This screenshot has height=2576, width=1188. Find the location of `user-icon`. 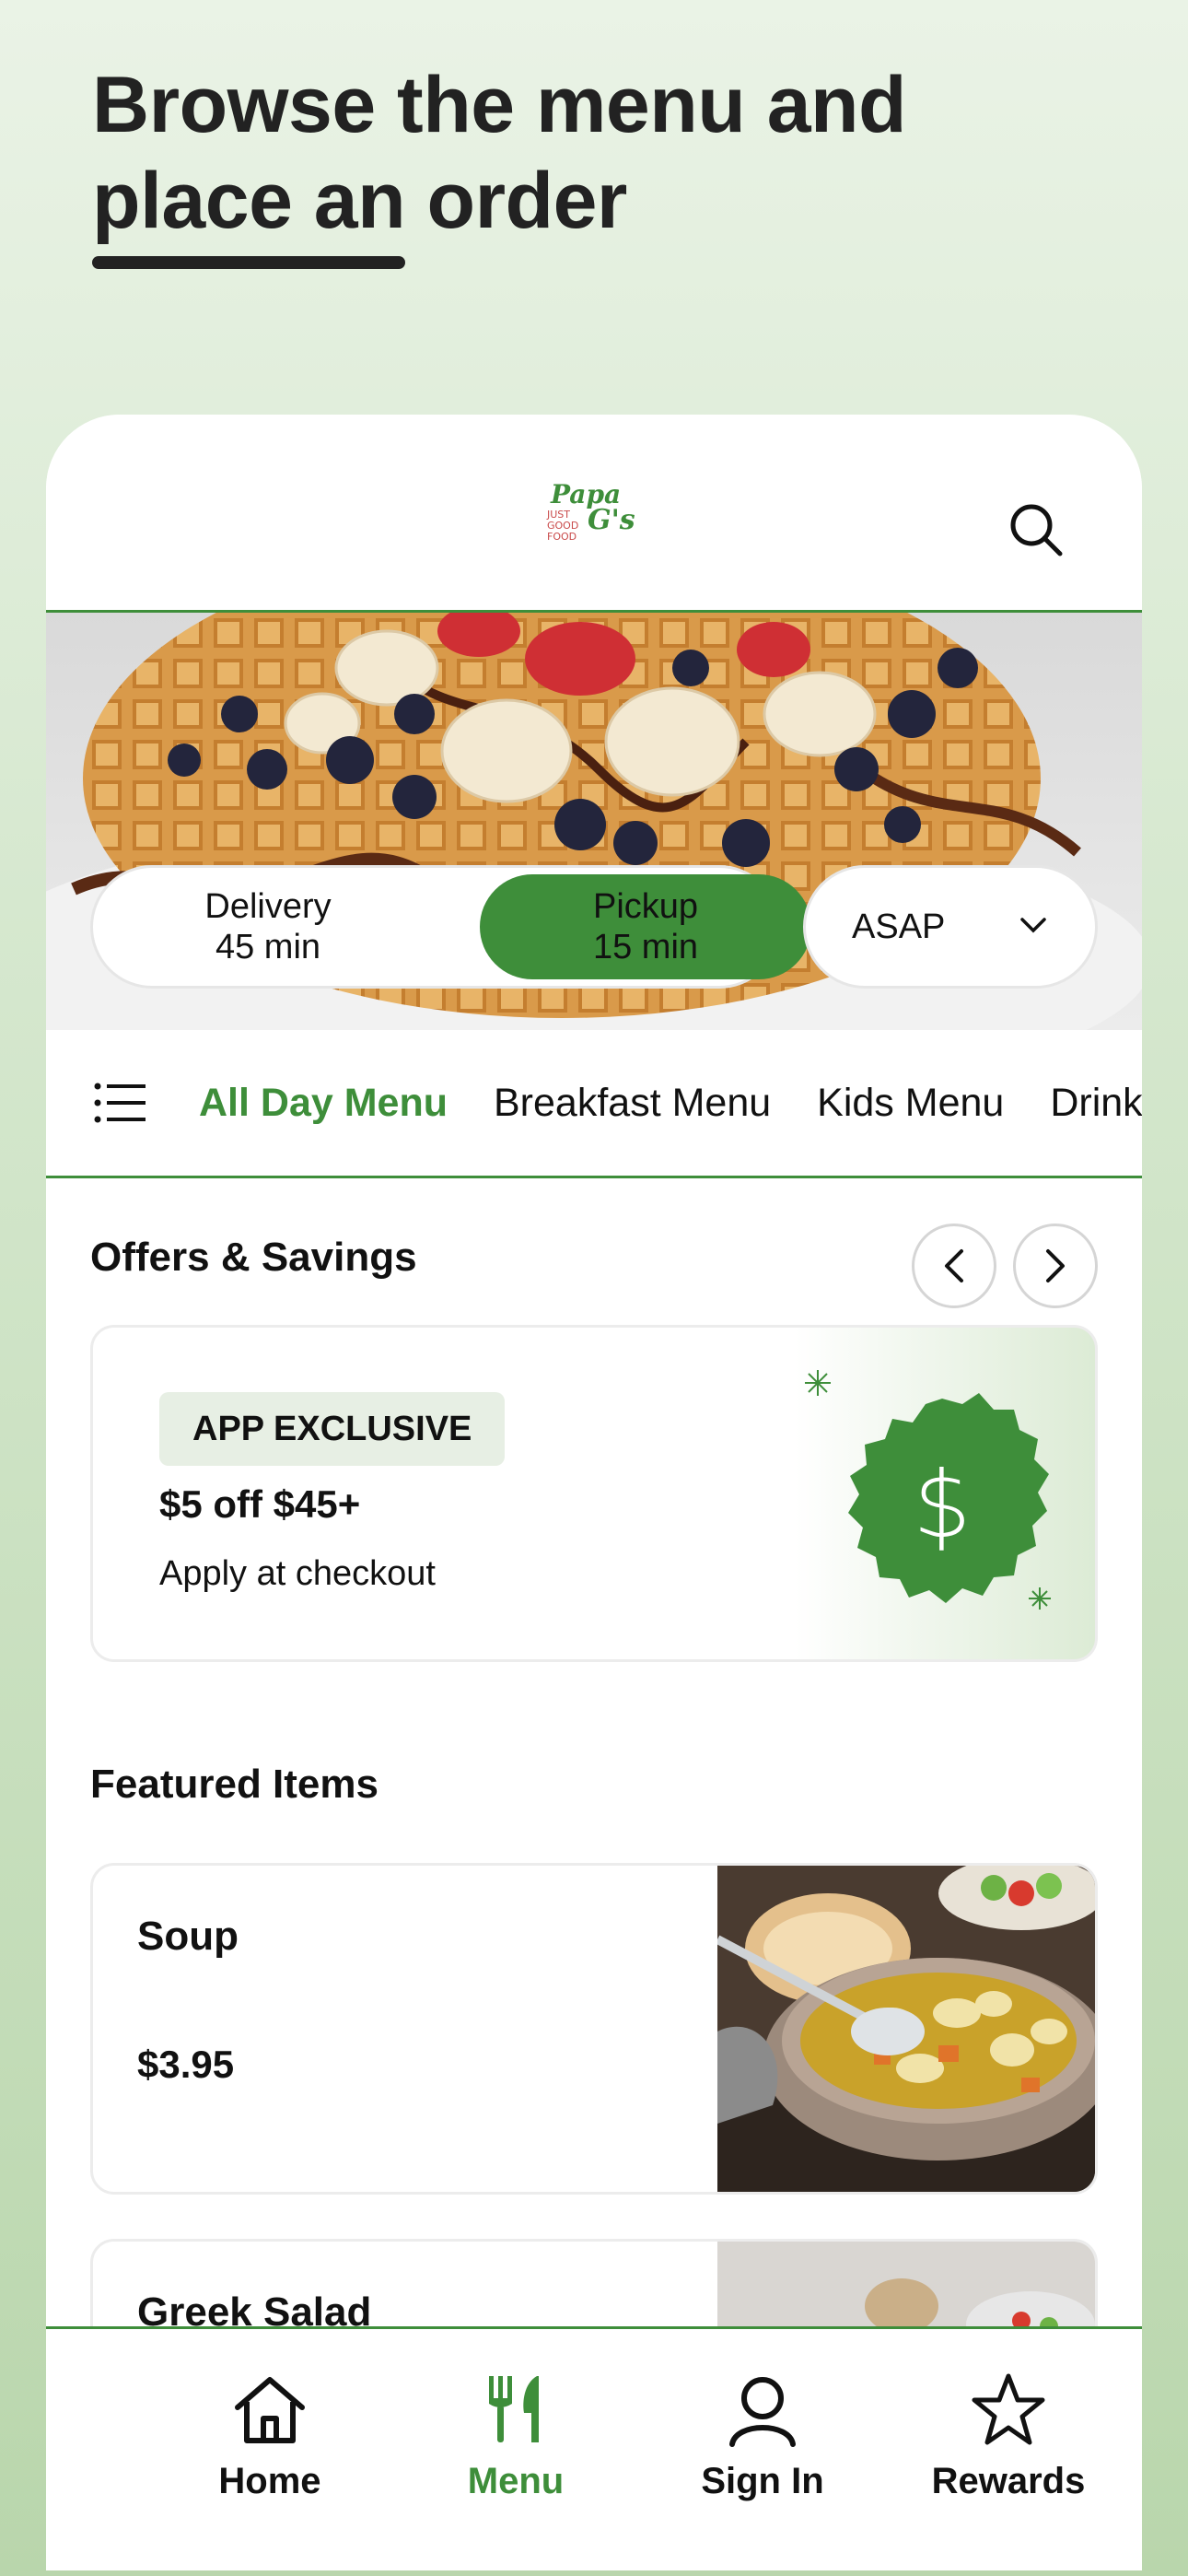

user-icon is located at coordinates (762, 2412).